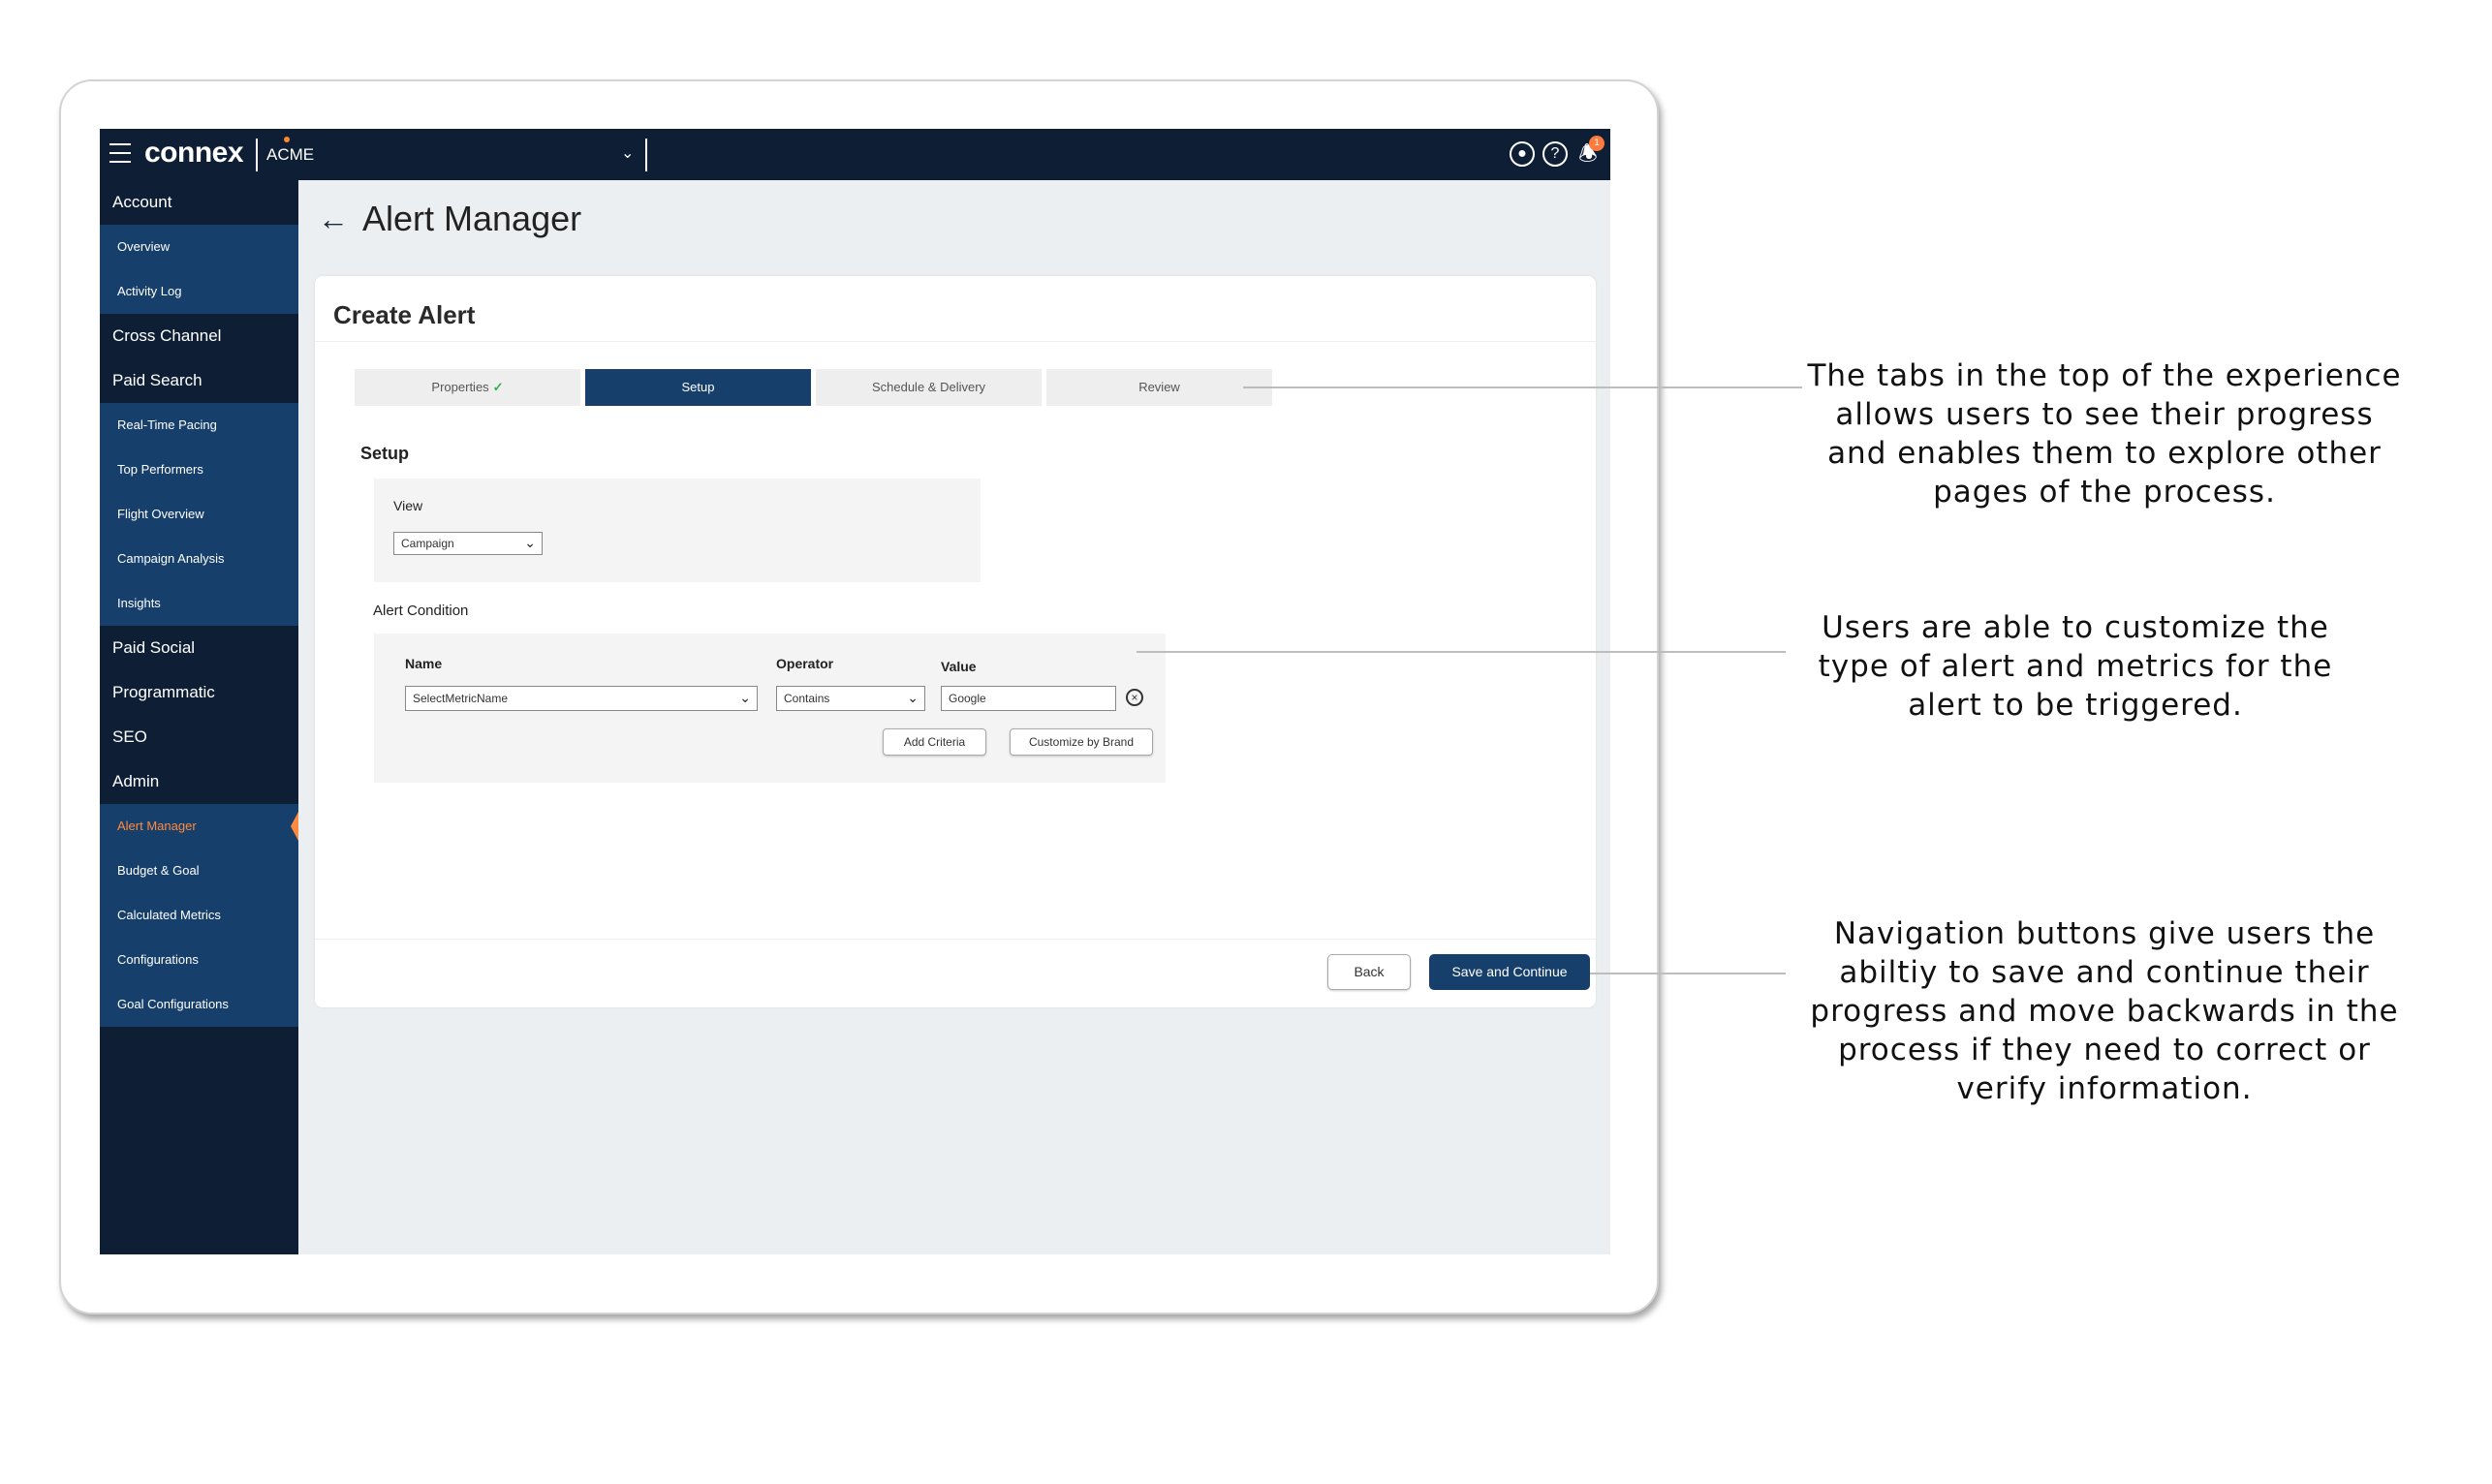  Describe the element at coordinates (929, 387) in the screenshot. I see `tab-schedule-delivery: Schedule & Delivery` at that location.